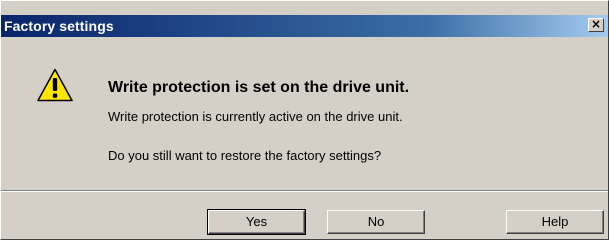 The image size is (609, 240). Describe the element at coordinates (304, 26) in the screenshot. I see `title-bar: Factory settings ×` at that location.